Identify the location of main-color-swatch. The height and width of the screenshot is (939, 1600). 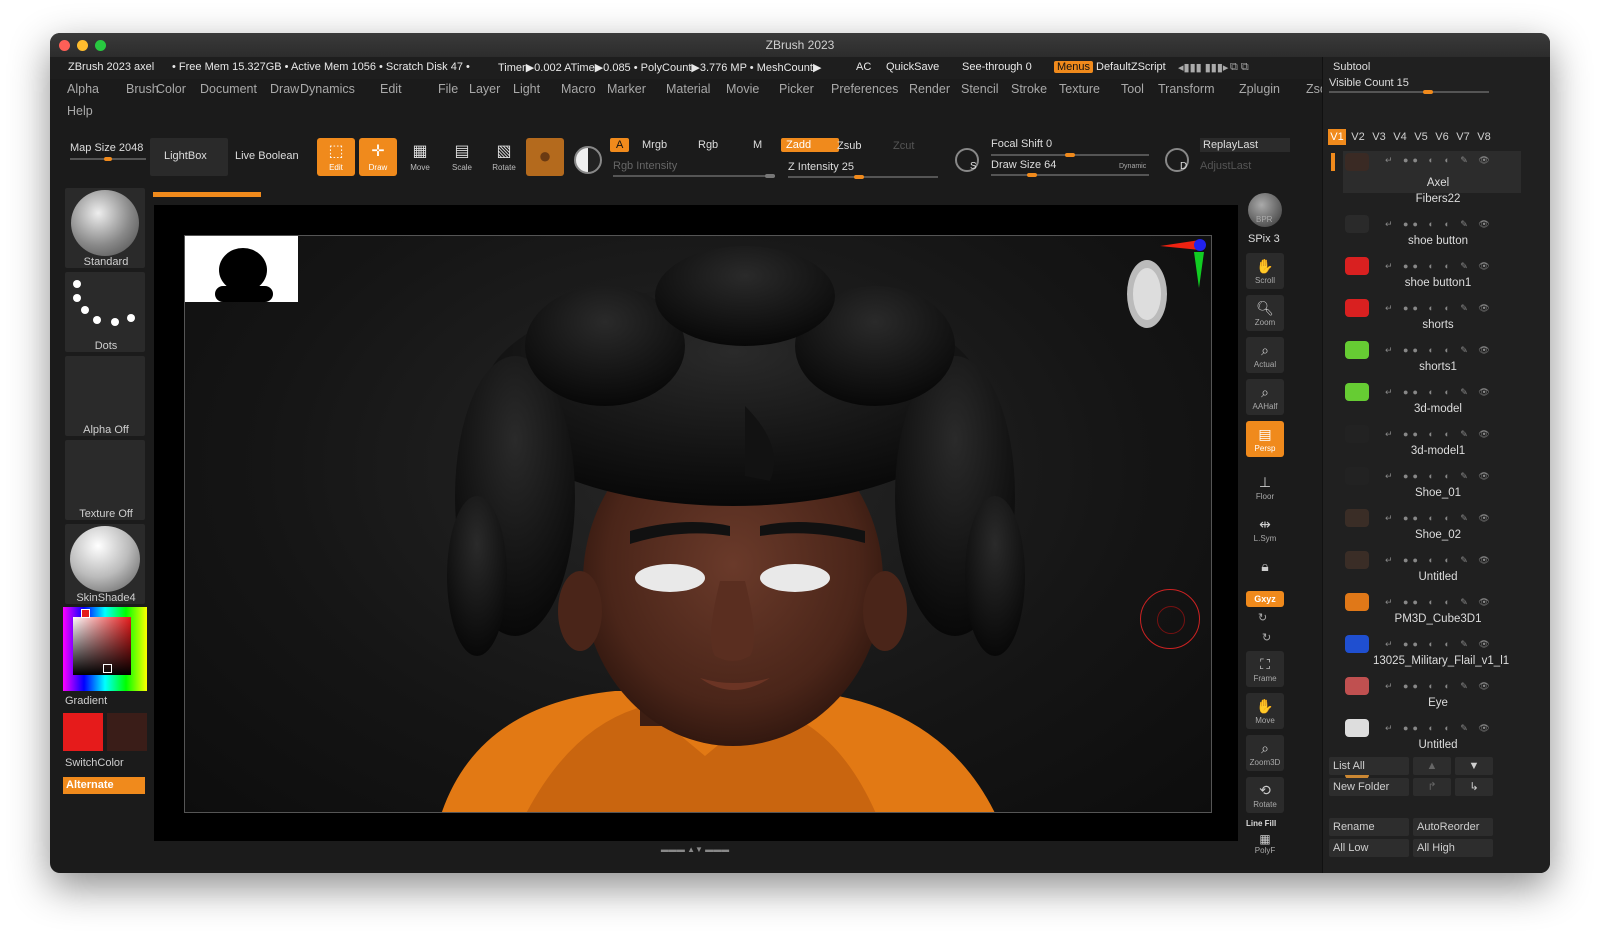
(83, 732).